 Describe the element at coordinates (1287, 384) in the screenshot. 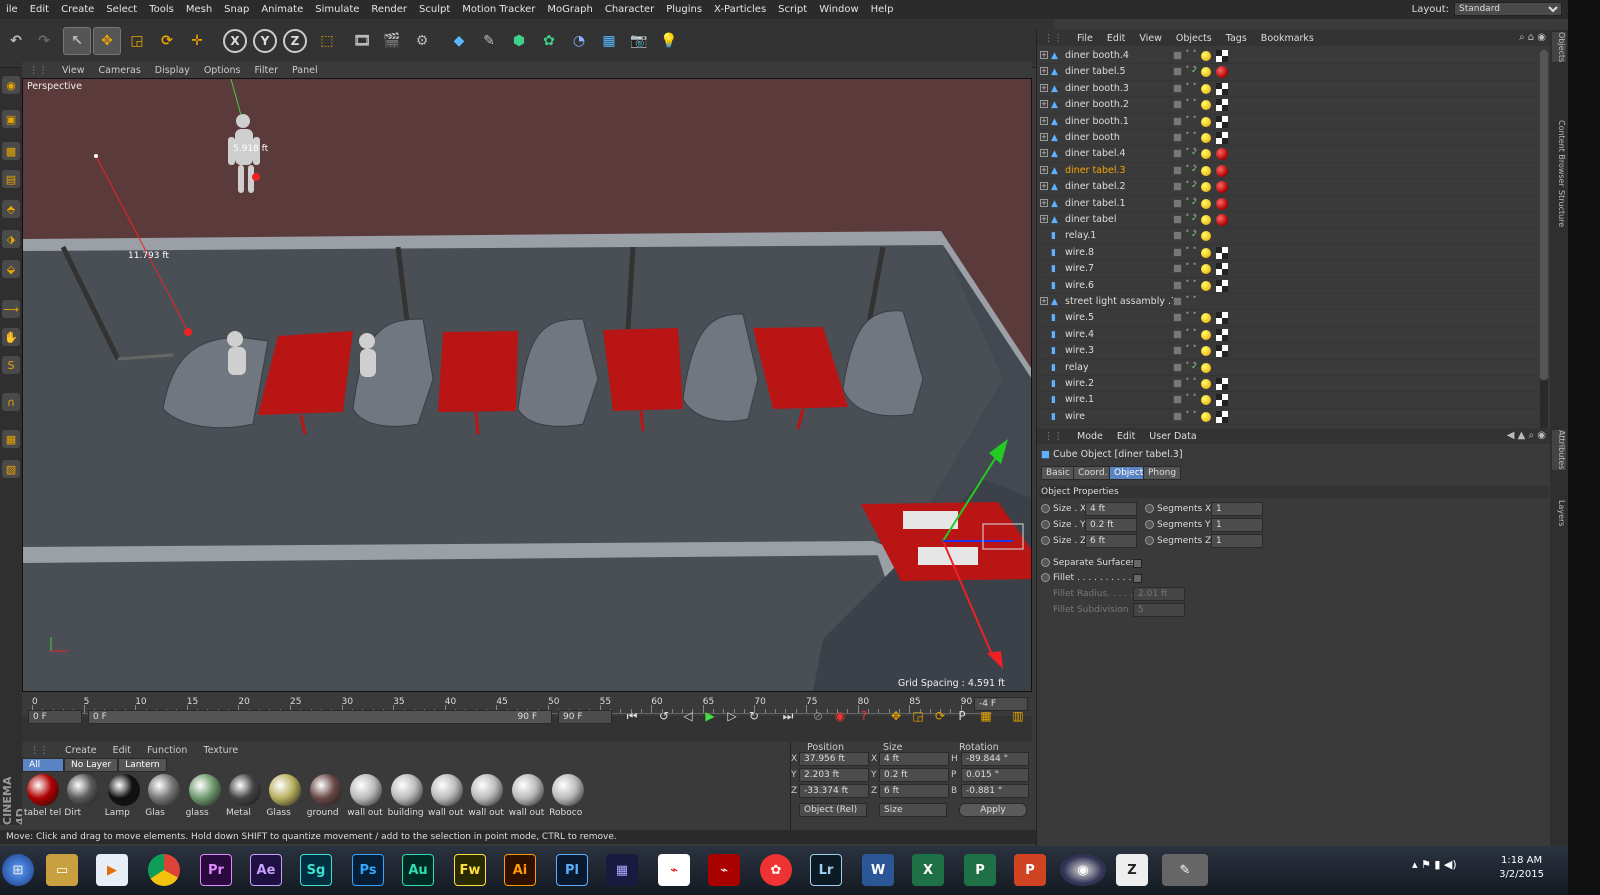

I see `object-row: ▮ wire.2 • •` at that location.